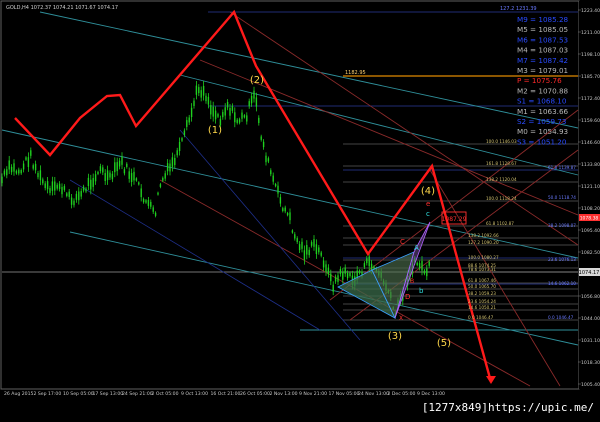 This screenshot has height=422, width=600. I want to click on price-axis-label: 1146.60, so click(590, 143).